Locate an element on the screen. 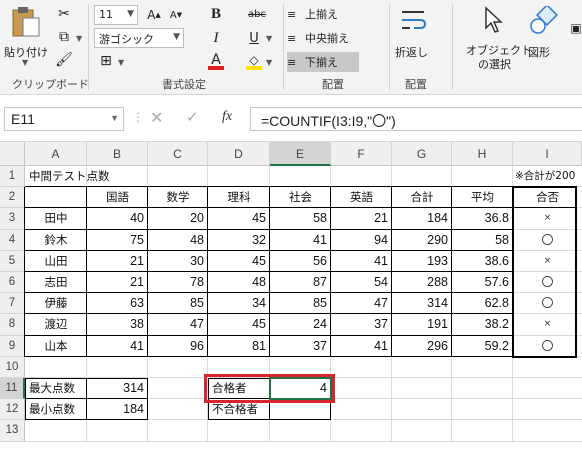 The width and height of the screenshot is (582, 450). grow-font-icon: A ▲ is located at coordinates (154, 15).